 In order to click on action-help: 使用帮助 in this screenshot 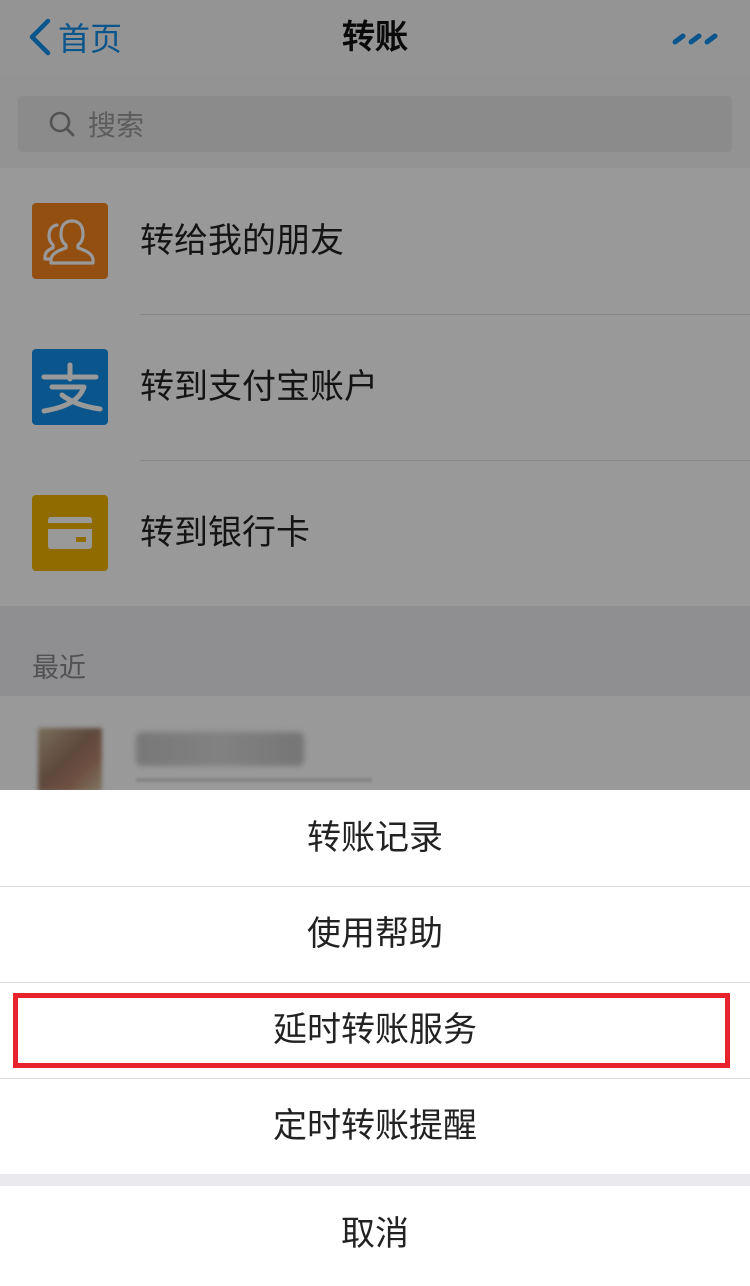, I will do `click(375, 934)`.